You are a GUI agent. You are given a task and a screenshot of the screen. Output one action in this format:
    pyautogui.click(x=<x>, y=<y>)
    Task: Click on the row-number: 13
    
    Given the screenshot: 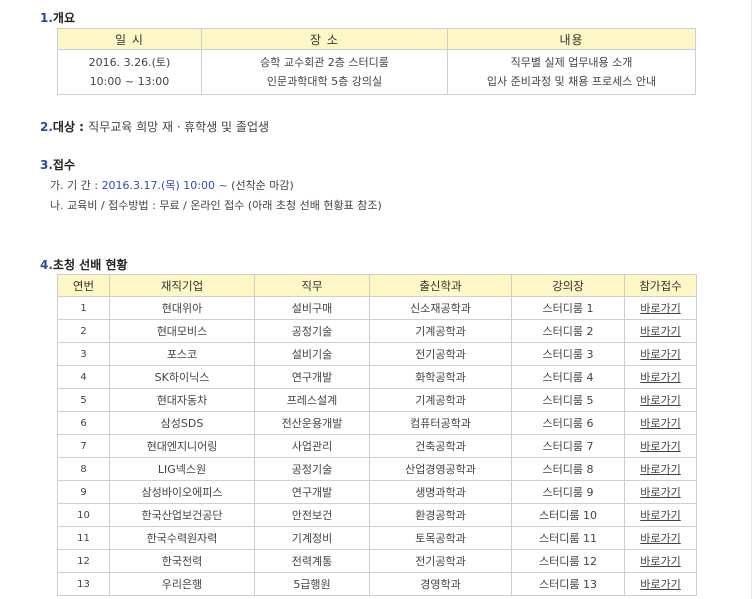 What is the action you would take?
    pyautogui.click(x=83, y=584)
    